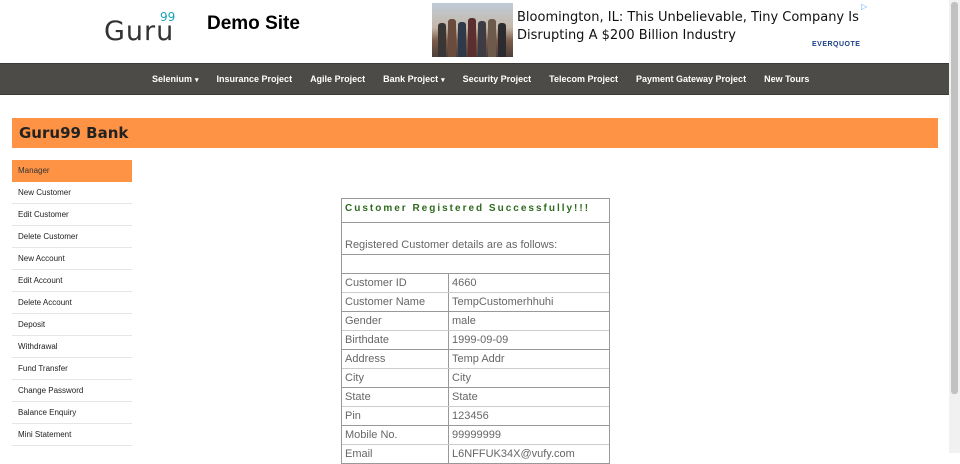 This screenshot has width=960, height=464. What do you see at coordinates (72, 369) in the screenshot?
I see `sidebar-item-fund-transfer: Fund Transfer` at bounding box center [72, 369].